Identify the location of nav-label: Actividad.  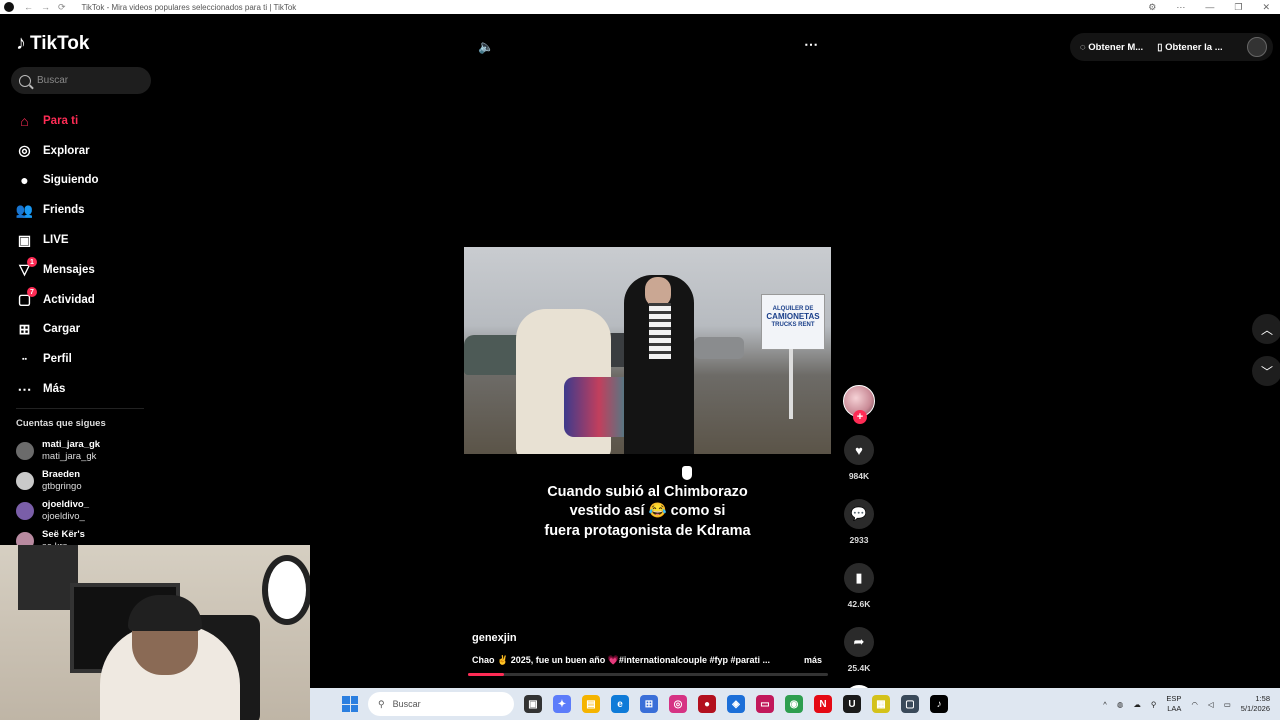
(69, 299).